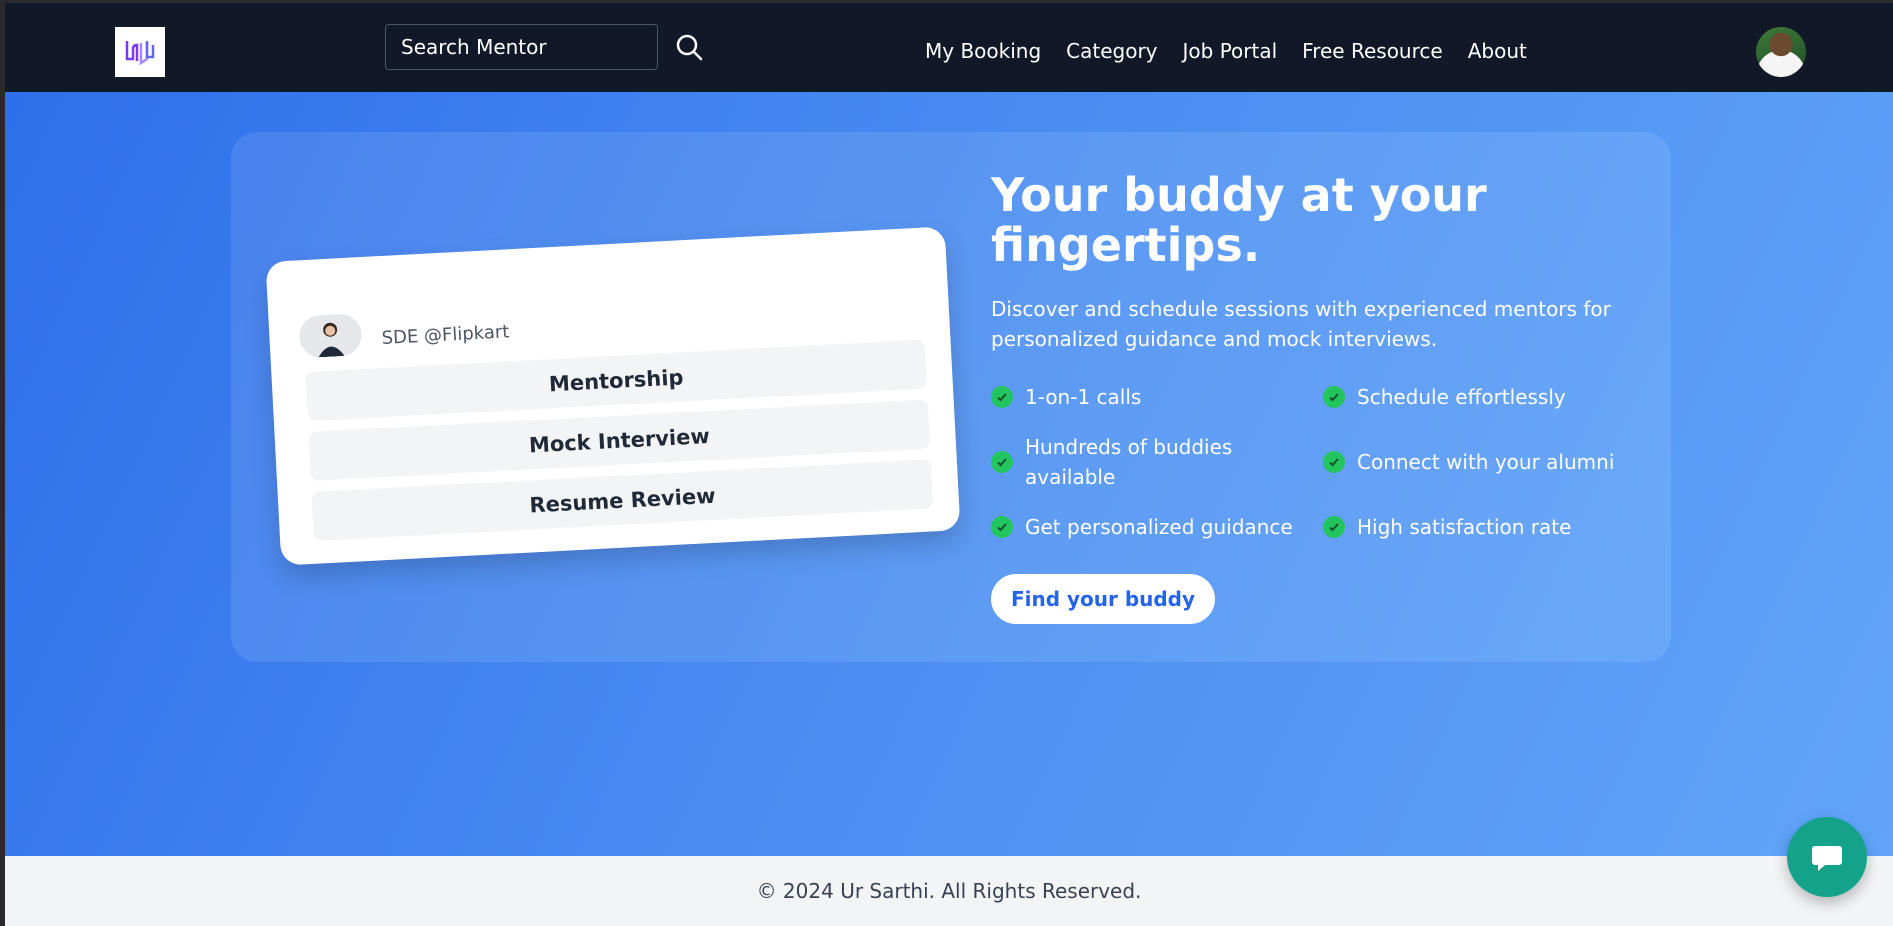 This screenshot has width=1893, height=926. I want to click on nav-category: Category, so click(1111, 51).